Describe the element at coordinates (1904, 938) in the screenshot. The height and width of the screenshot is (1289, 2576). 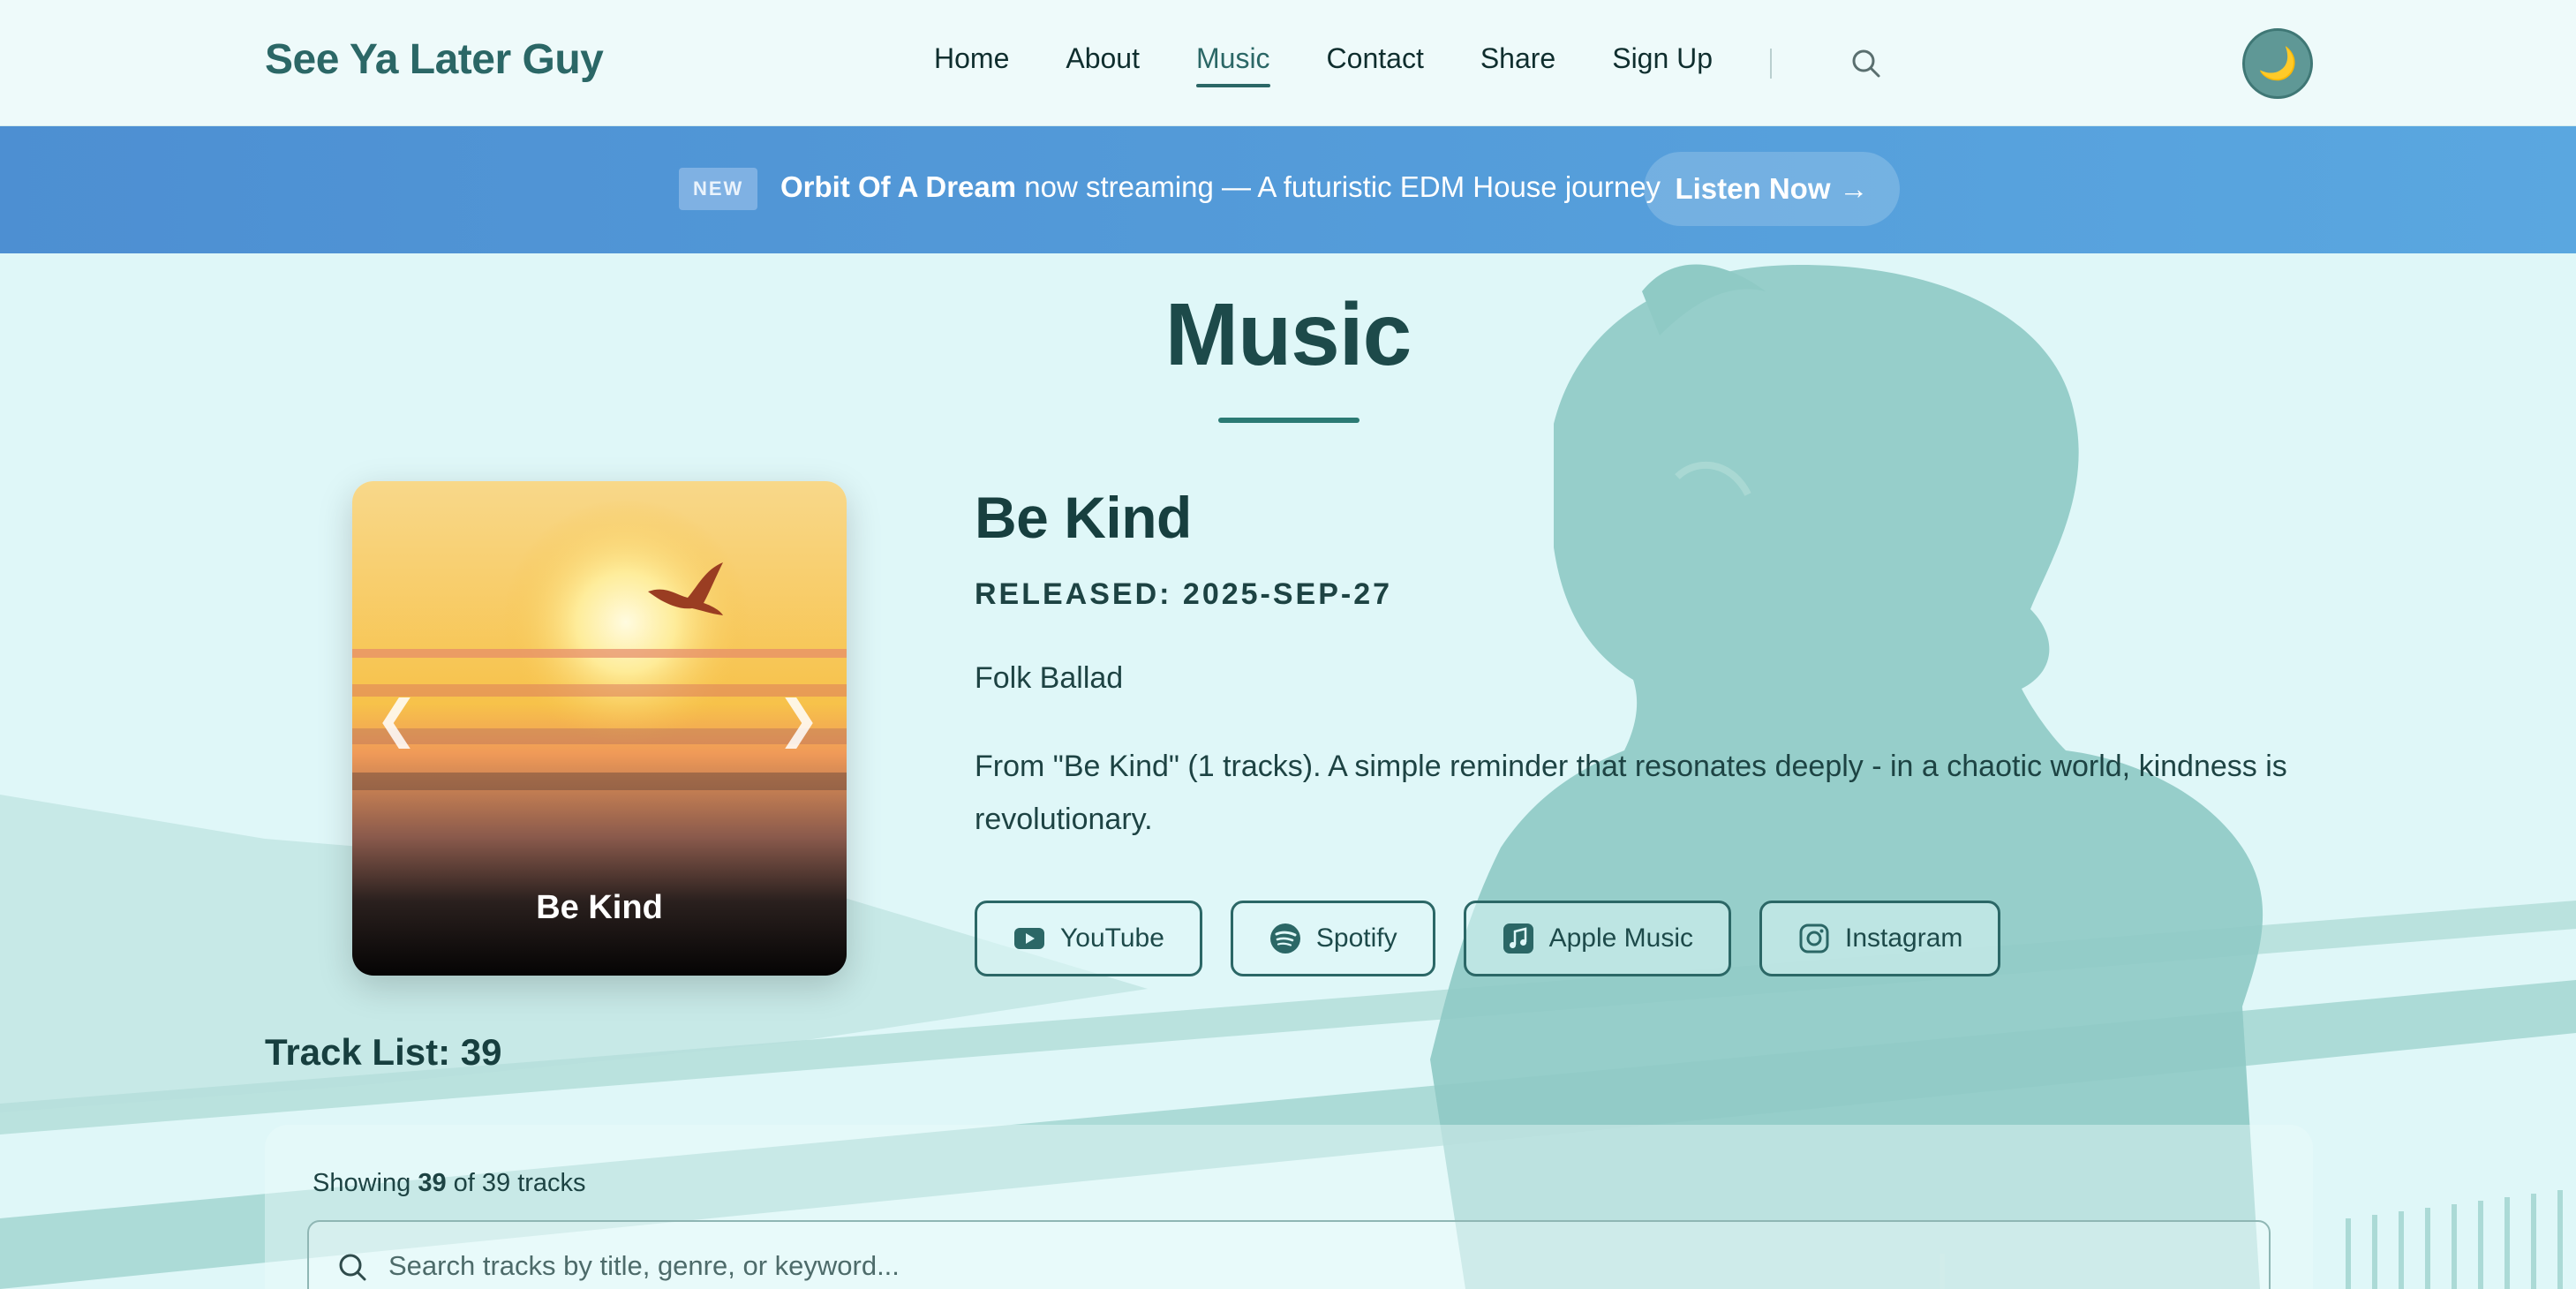
I see `instagram-label: Instagram` at that location.